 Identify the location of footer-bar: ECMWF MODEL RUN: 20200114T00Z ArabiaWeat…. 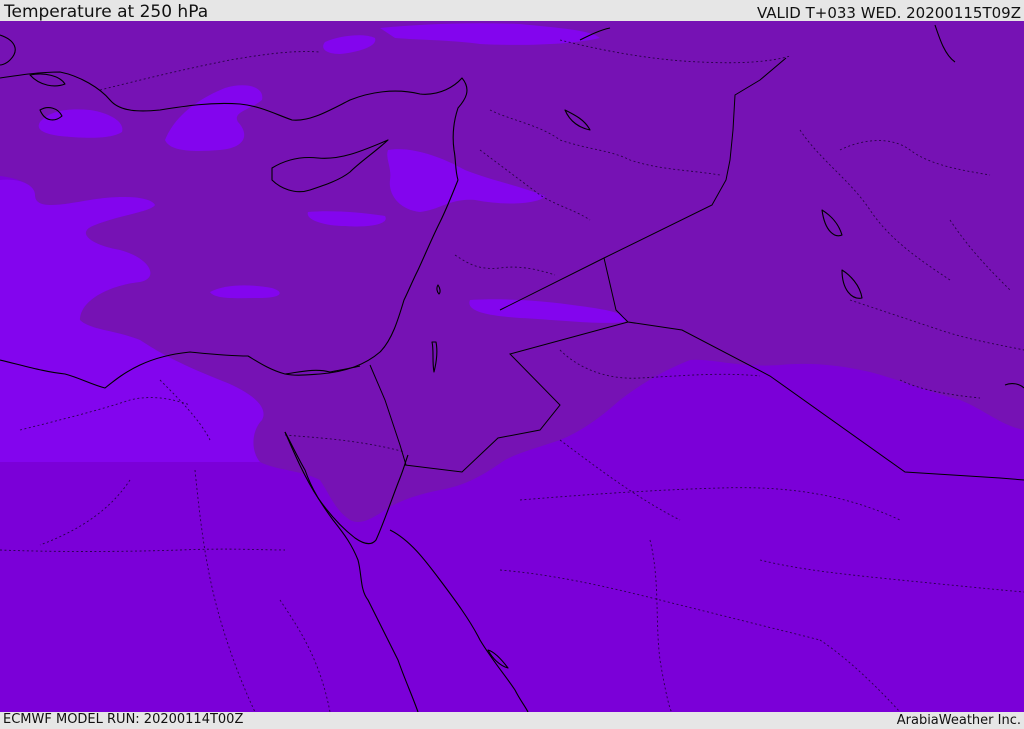
(512, 720).